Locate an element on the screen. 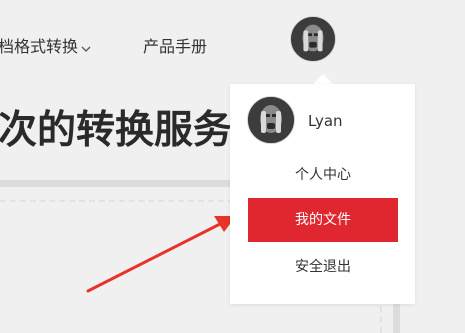 This screenshot has height=333, width=465. dropdown-avatar is located at coordinates (271, 120).